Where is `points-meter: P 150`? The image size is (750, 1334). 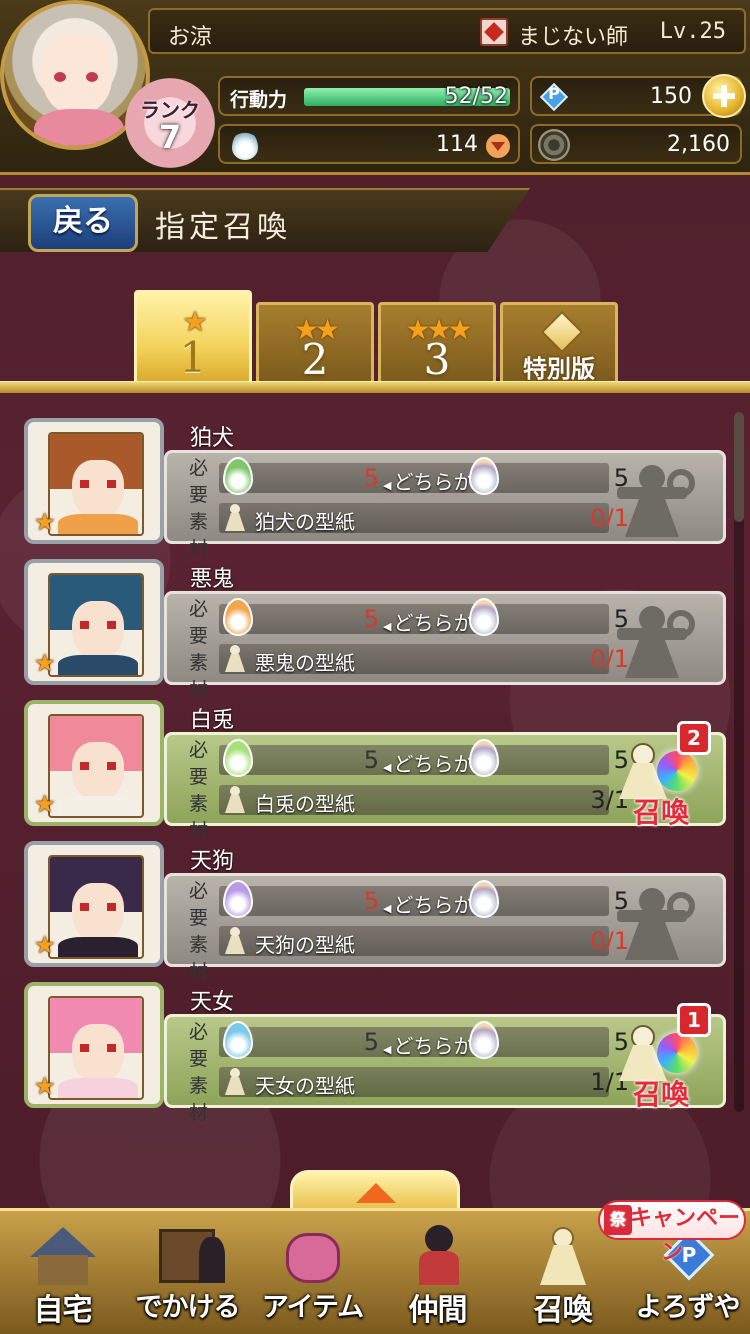 points-meter: P 150 is located at coordinates (638, 96).